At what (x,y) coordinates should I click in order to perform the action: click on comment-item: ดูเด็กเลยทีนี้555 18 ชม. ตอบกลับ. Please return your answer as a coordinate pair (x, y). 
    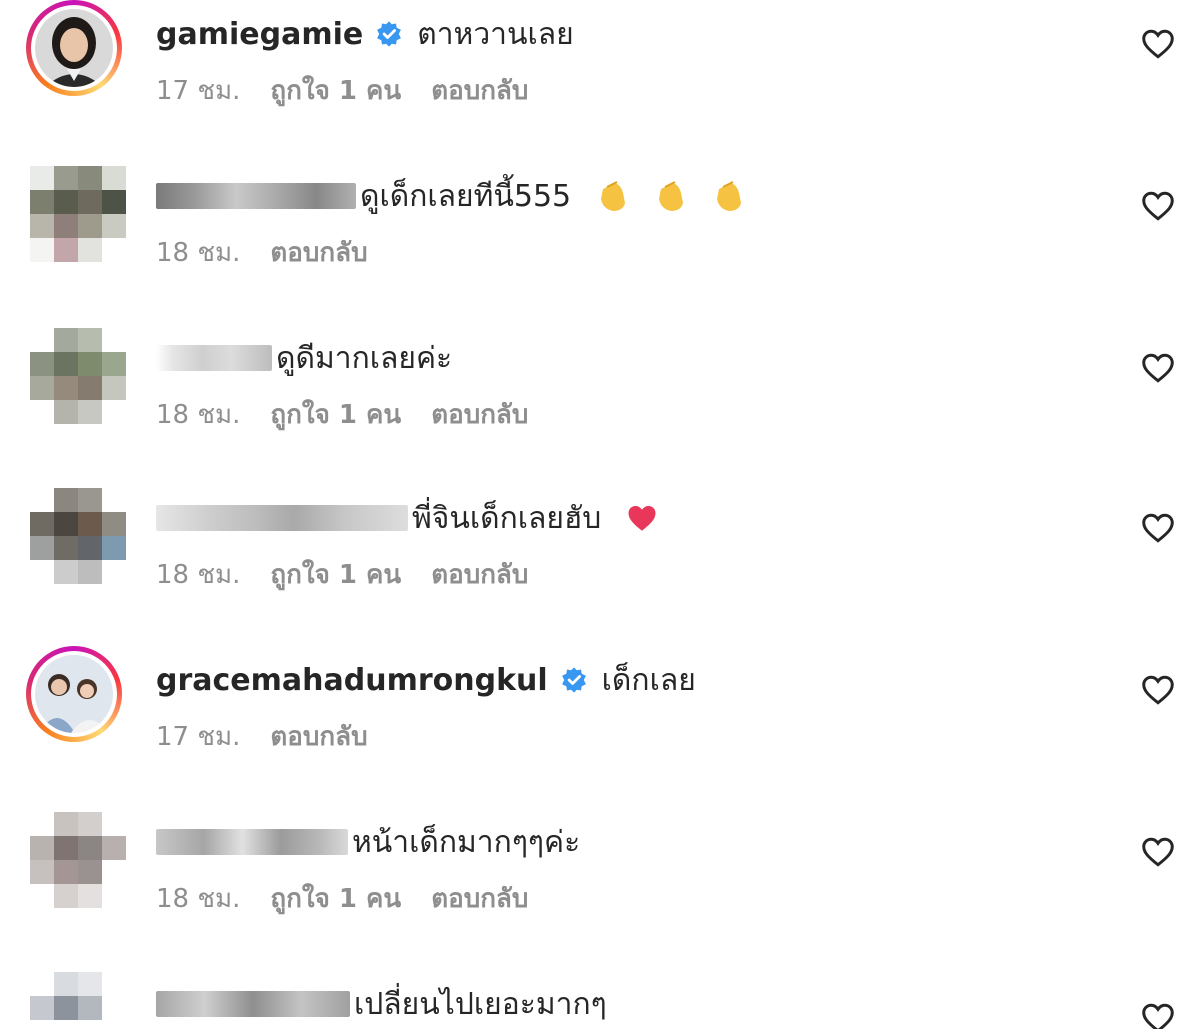
    Looking at the image, I should click on (600, 232).